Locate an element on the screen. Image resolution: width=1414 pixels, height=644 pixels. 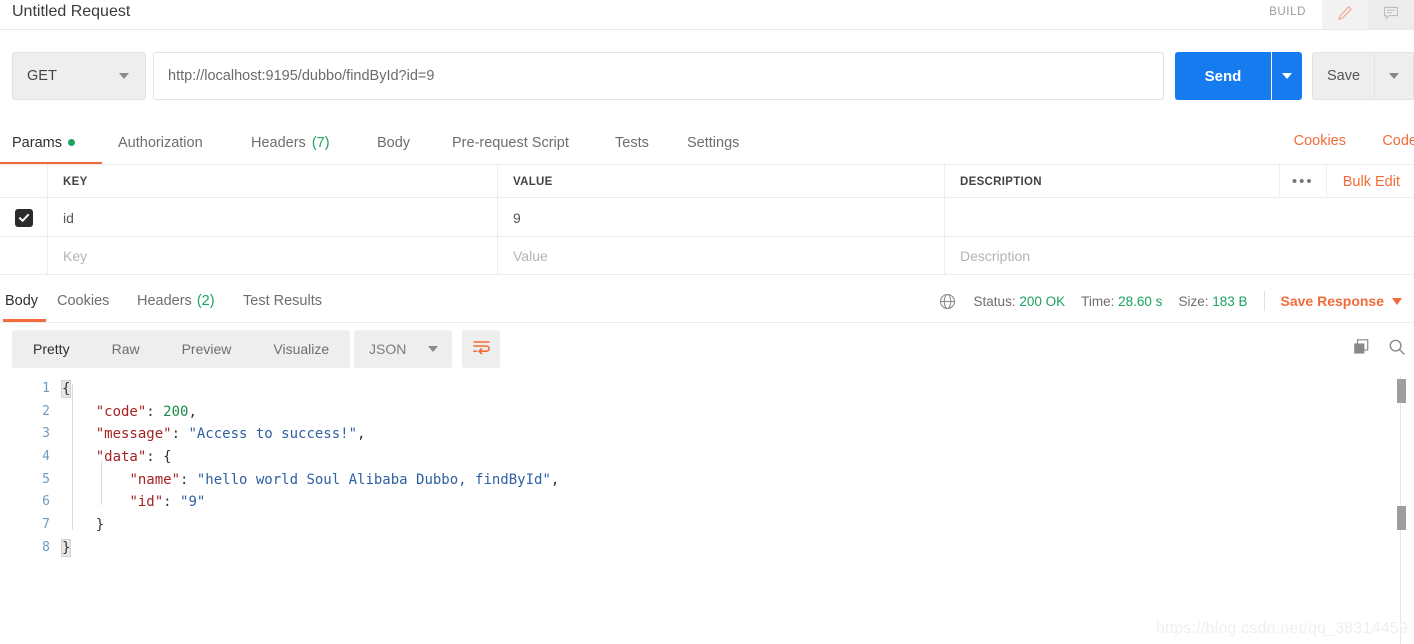
format-select: JSON is located at coordinates (403, 349).